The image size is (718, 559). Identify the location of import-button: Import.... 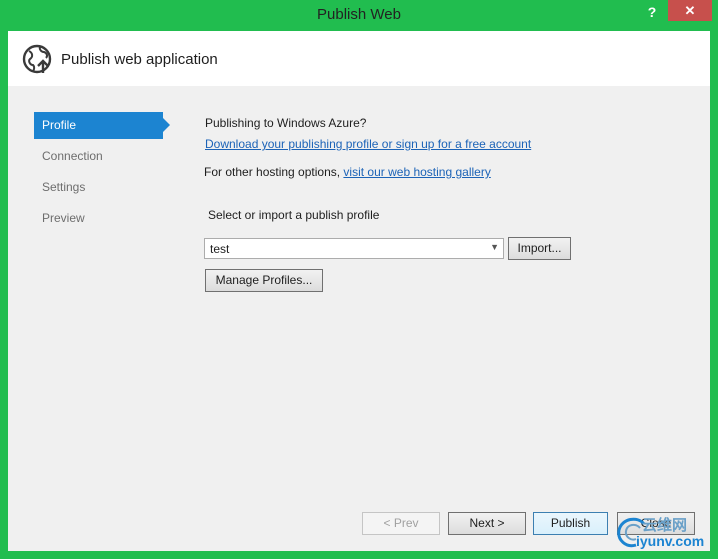
(539, 248).